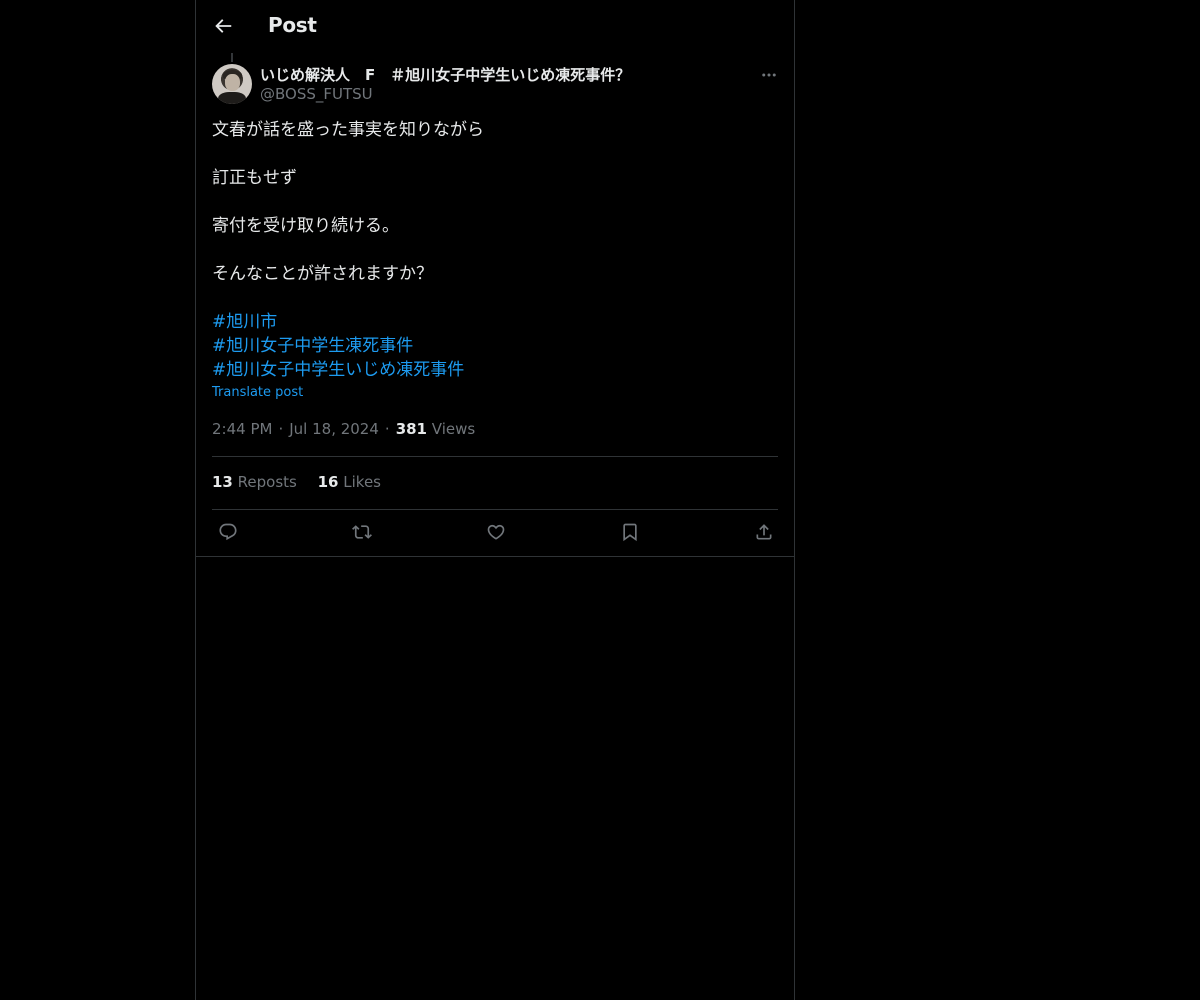  What do you see at coordinates (411, 429) in the screenshot?
I see `views-count: 381` at bounding box center [411, 429].